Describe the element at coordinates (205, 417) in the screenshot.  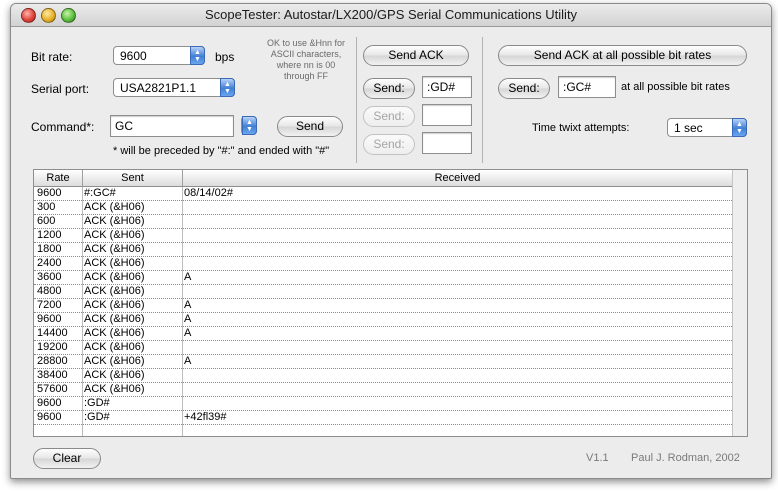
I see `cell-received: +42fl39#` at that location.